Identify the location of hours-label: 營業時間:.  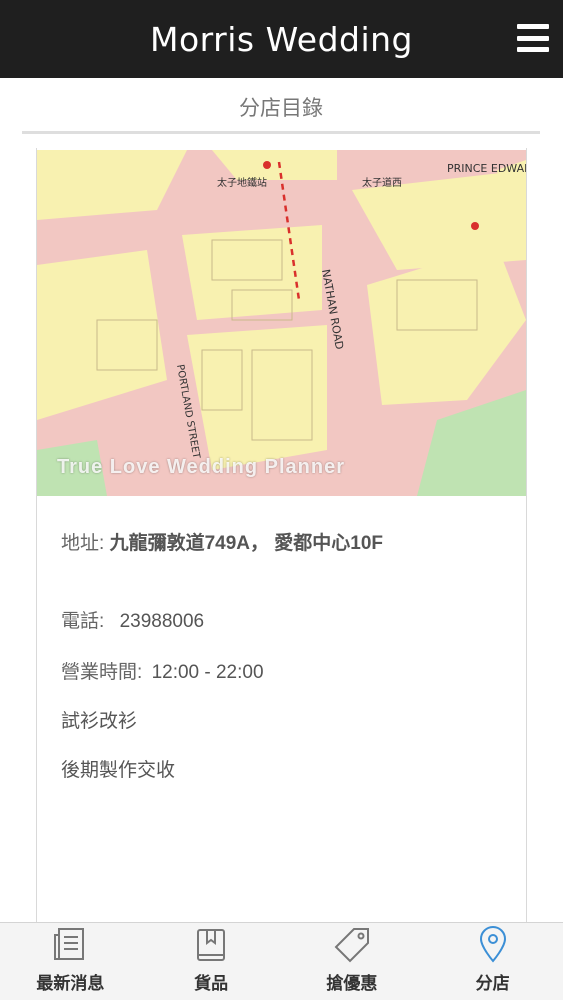
(102, 672).